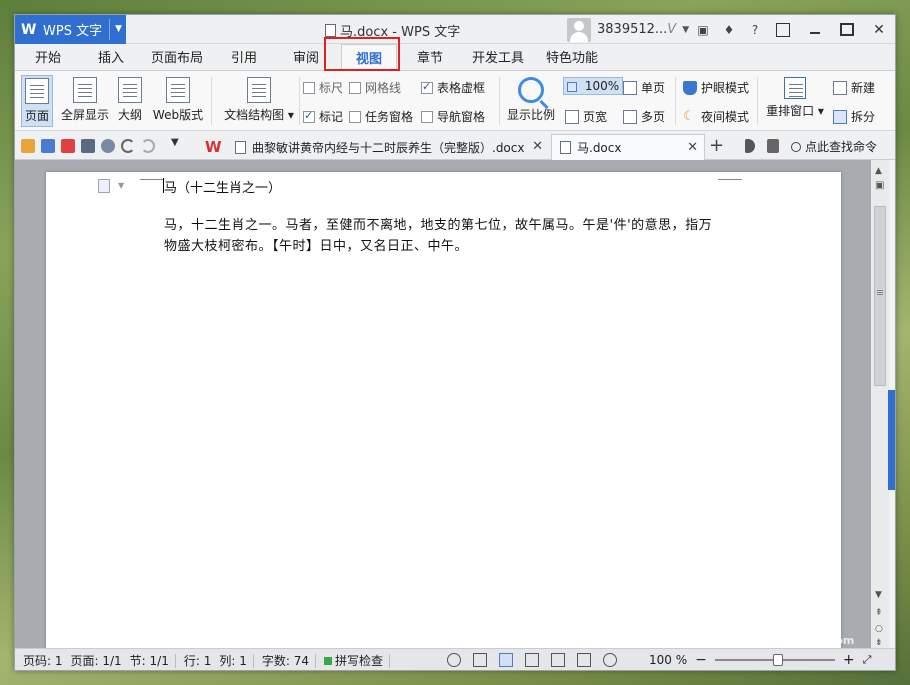  I want to click on tab-developer: 开发工具, so click(498, 57).